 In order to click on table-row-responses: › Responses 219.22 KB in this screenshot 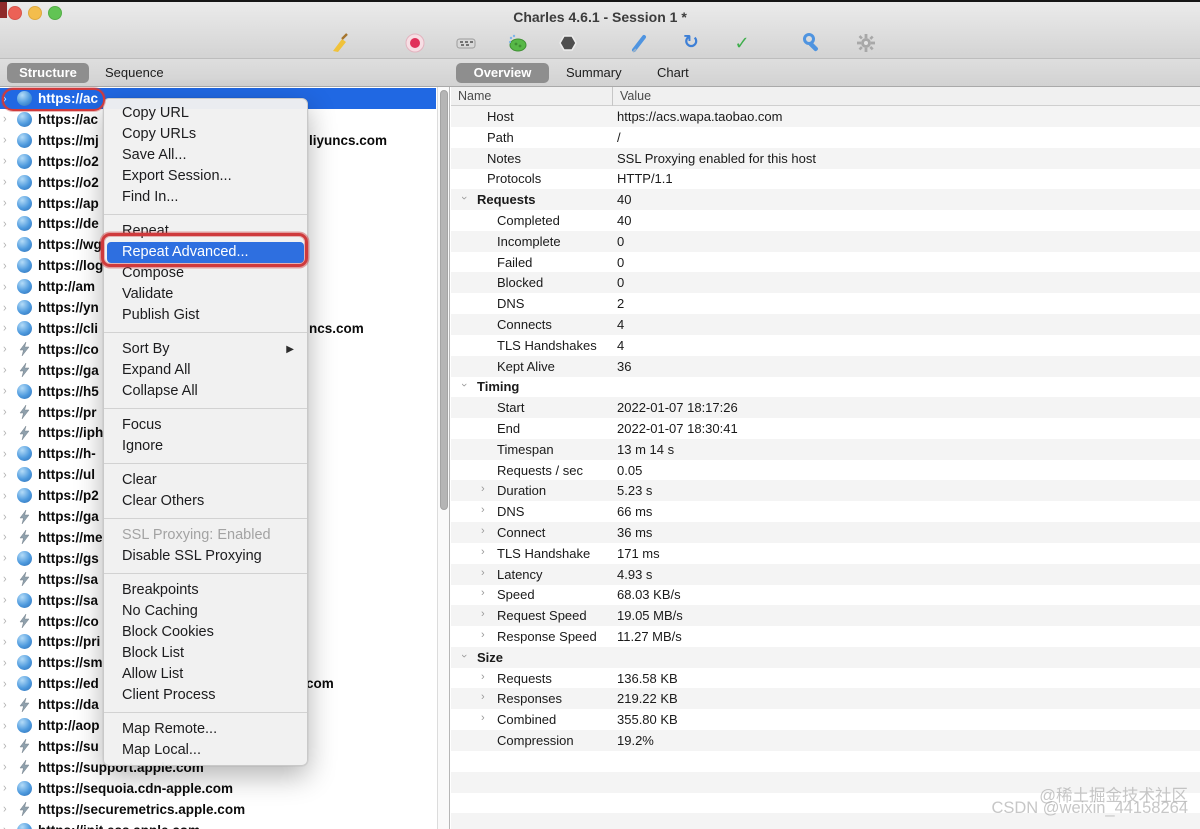, I will do `click(825, 699)`.